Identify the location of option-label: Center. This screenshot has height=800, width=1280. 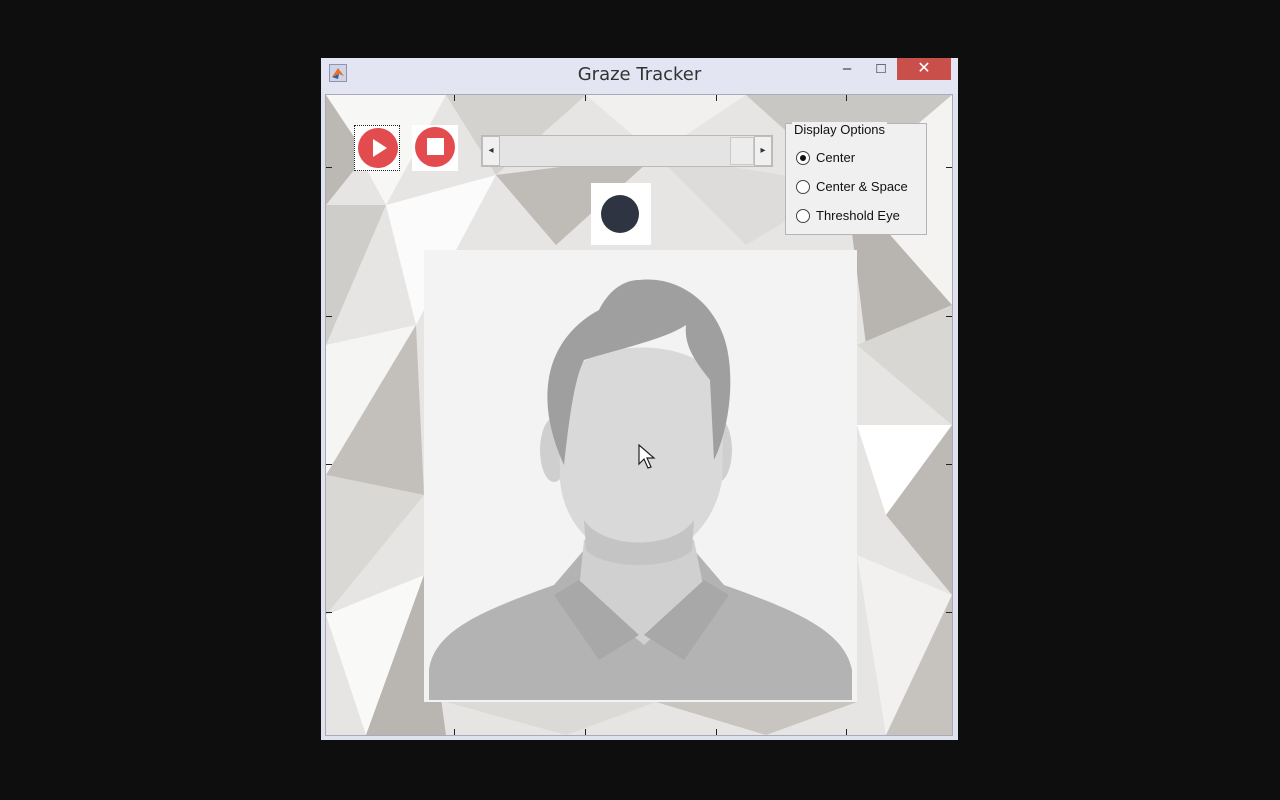
(836, 157).